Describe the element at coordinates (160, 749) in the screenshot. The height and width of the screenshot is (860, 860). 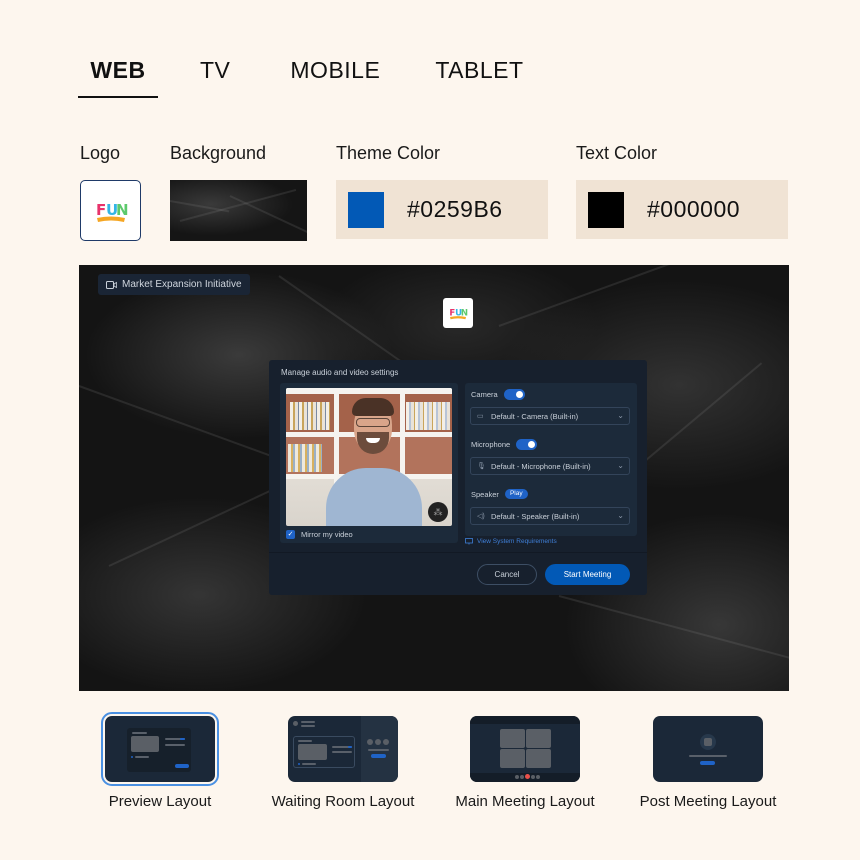
I see `layout-preview-thumbnail` at that location.